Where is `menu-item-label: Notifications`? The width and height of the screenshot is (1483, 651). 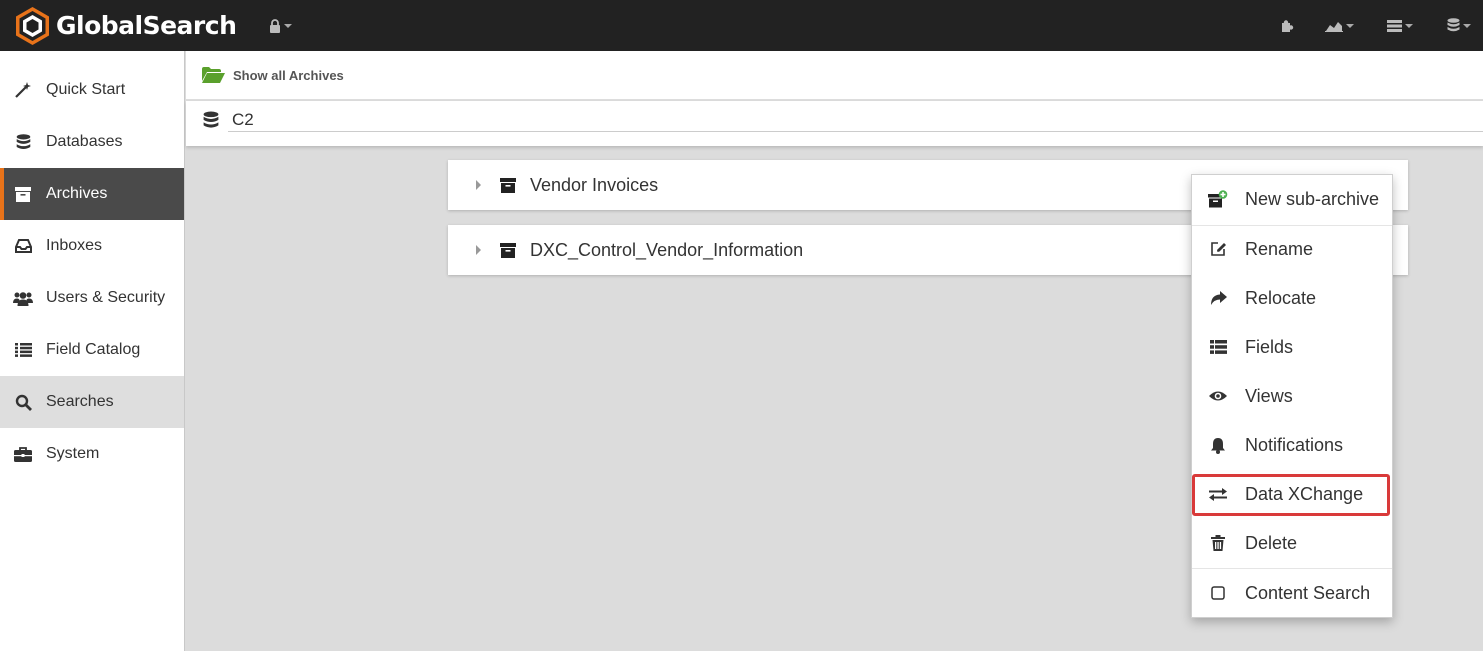 menu-item-label: Notifications is located at coordinates (1294, 444).